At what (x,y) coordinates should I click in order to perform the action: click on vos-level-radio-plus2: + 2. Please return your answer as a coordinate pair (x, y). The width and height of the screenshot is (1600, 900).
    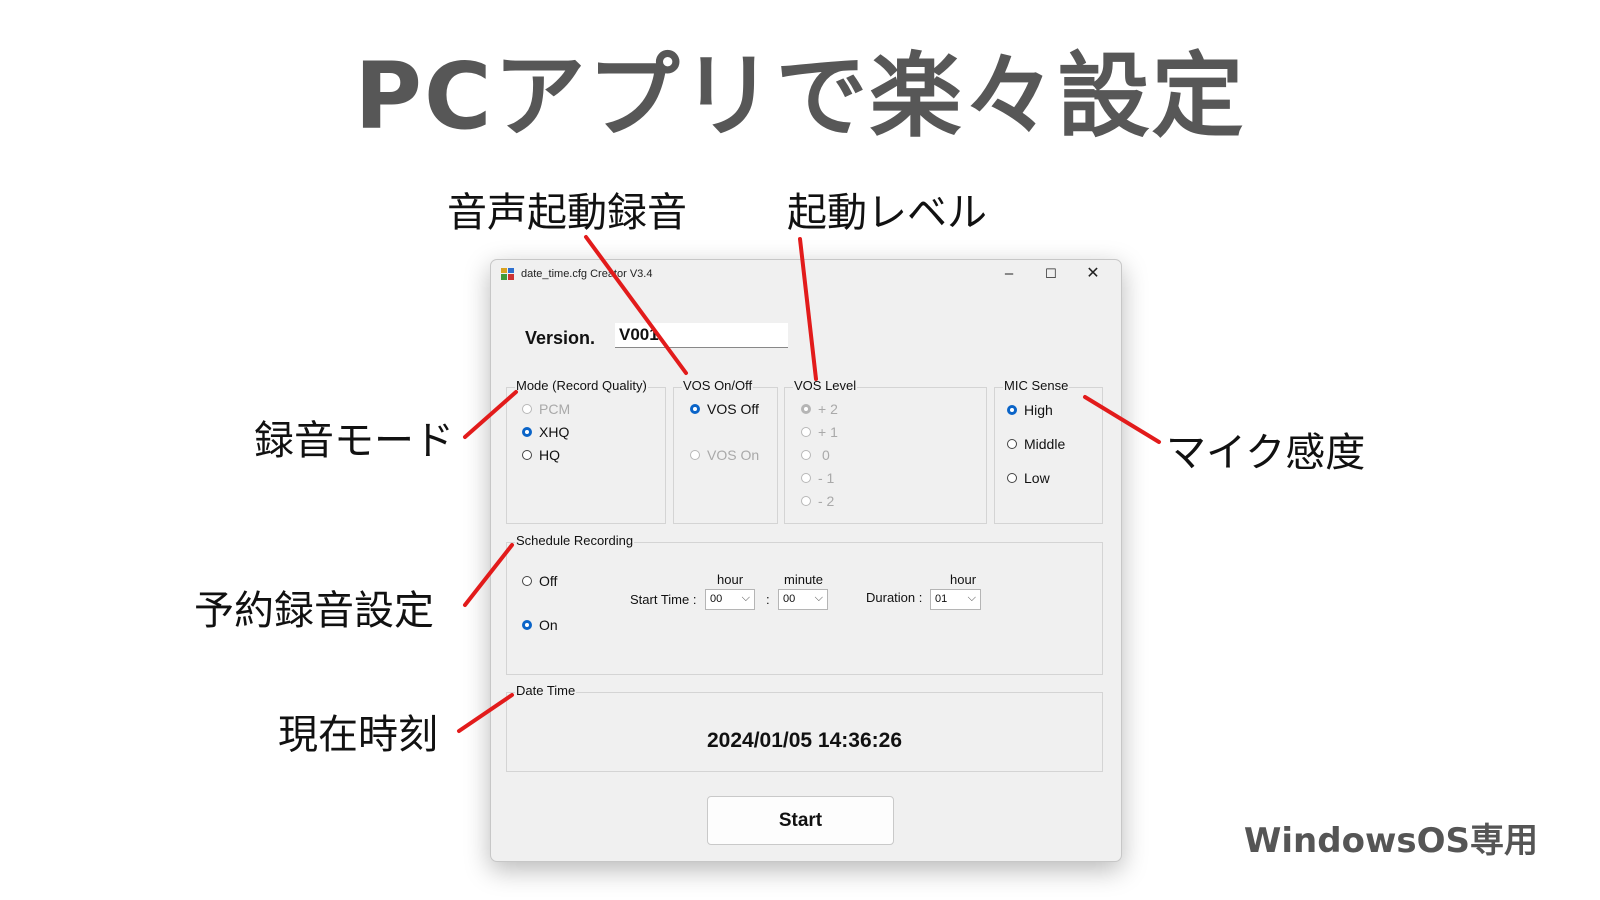
    Looking at the image, I should click on (819, 409).